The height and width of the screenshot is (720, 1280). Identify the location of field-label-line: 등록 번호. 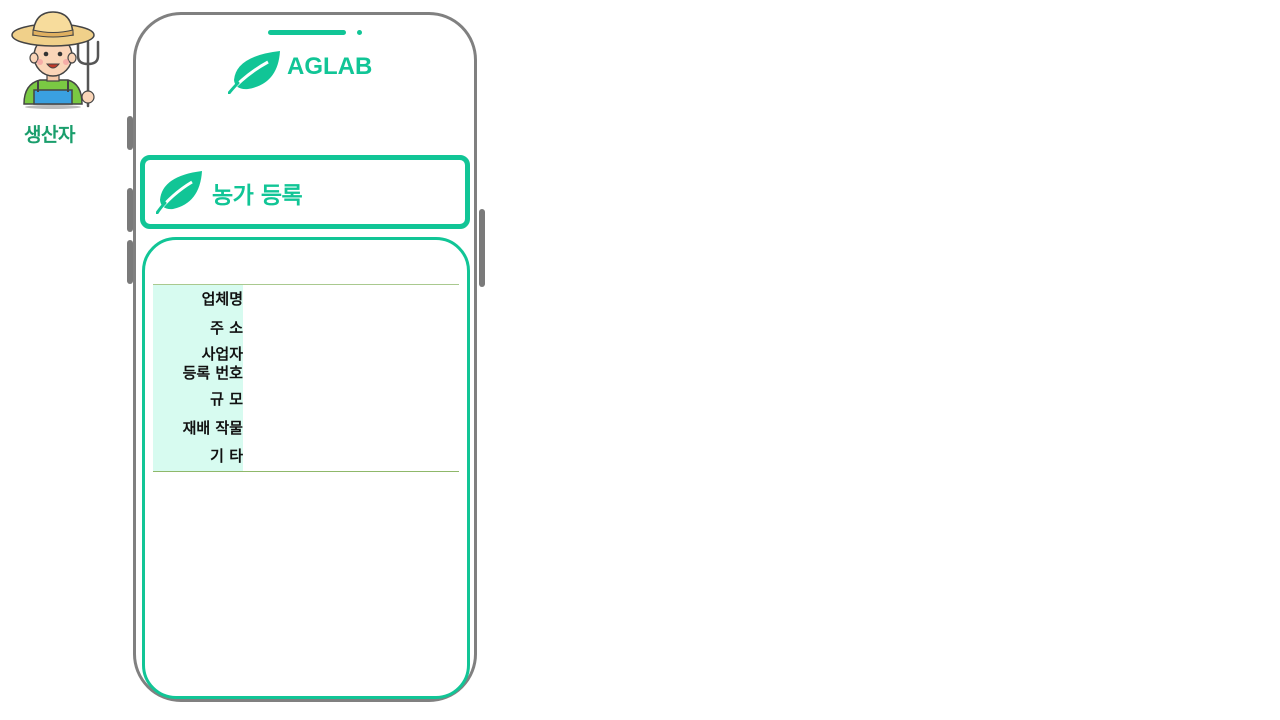
(212, 372).